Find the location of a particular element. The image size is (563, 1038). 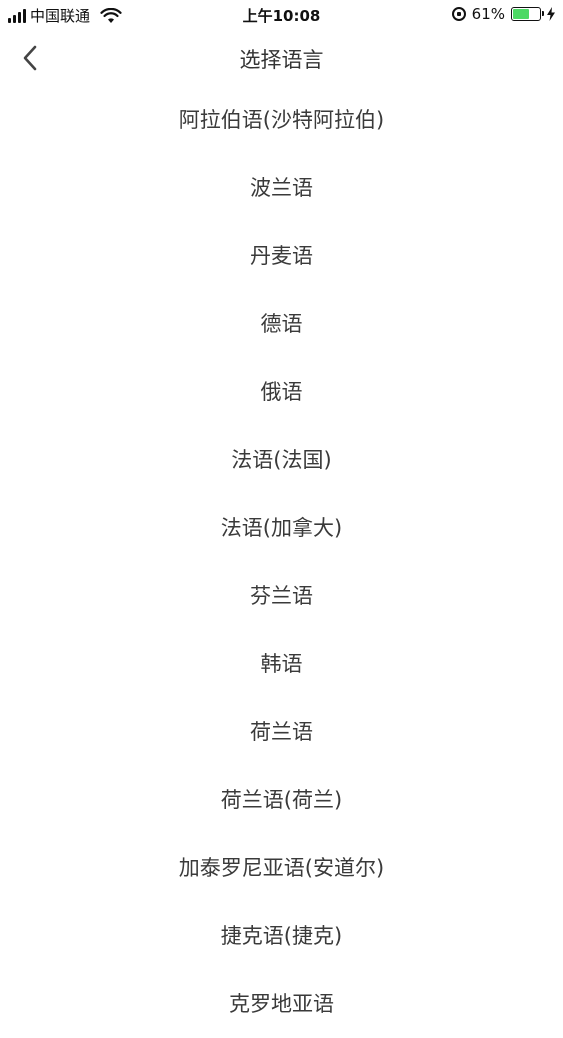

status-bar: 中国联通 上午10:08 61% is located at coordinates (281, 15).